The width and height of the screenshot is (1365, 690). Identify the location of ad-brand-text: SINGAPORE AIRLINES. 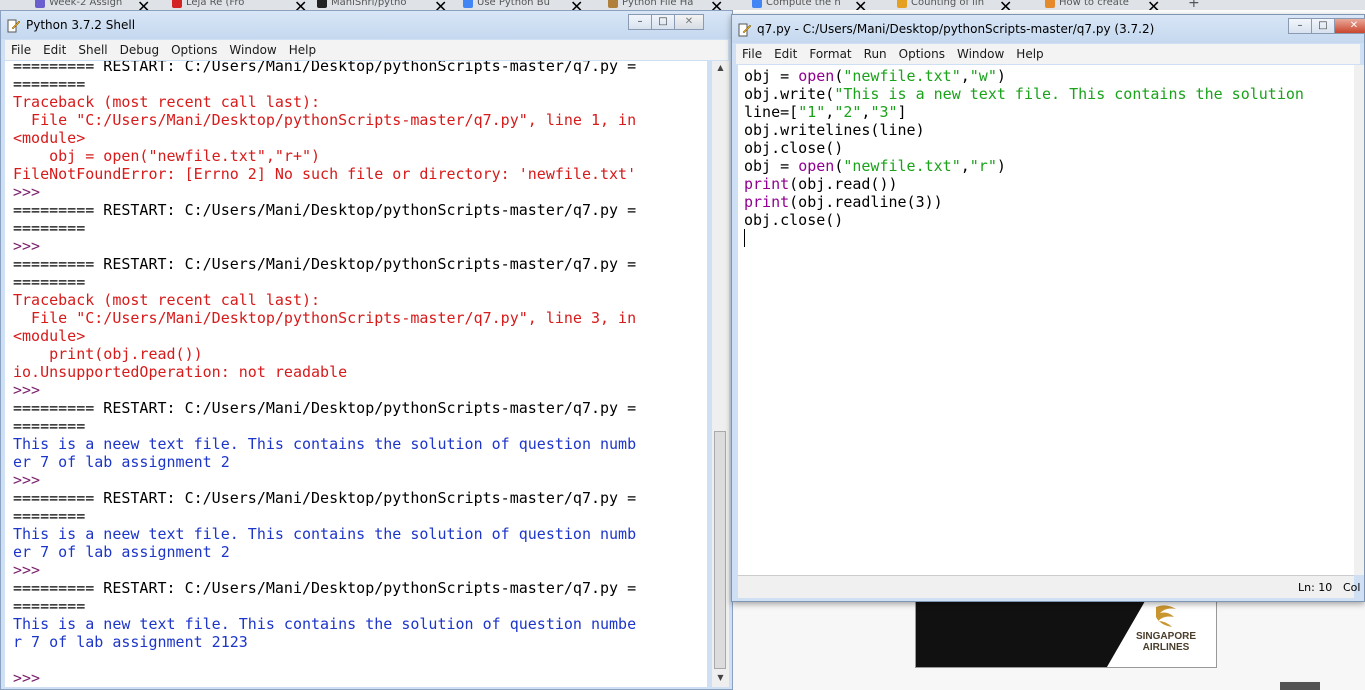
(1166, 642).